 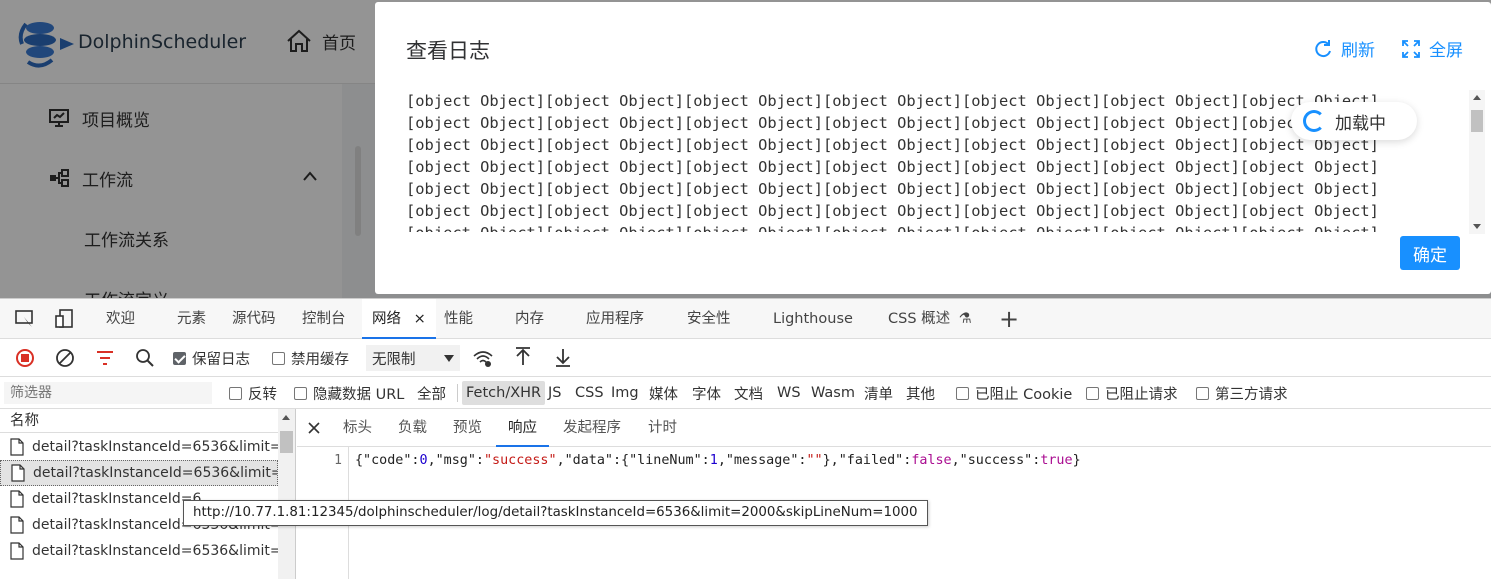 What do you see at coordinates (179, 358) in the screenshot?
I see `checkbox-checked` at bounding box center [179, 358].